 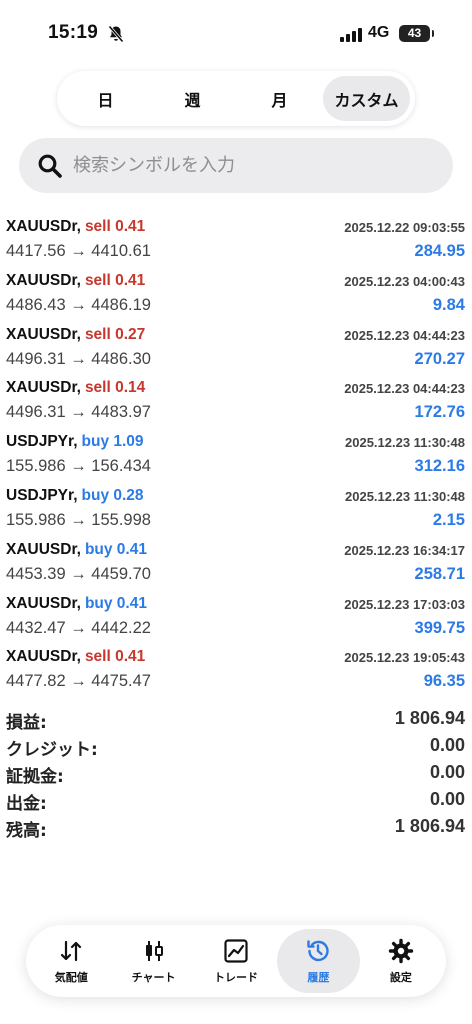 What do you see at coordinates (448, 519) in the screenshot?
I see `trade-profit: 2.15` at bounding box center [448, 519].